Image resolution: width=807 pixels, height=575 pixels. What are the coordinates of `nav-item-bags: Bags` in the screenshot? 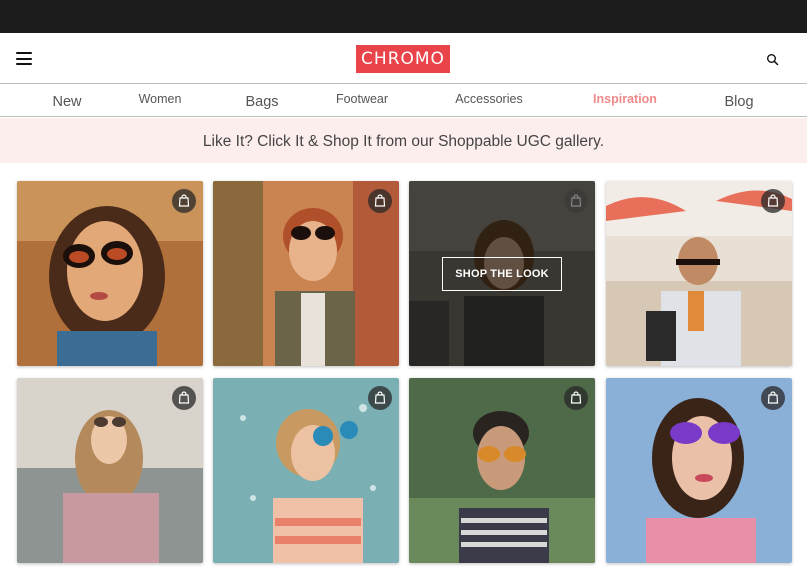 It's located at (261, 102).